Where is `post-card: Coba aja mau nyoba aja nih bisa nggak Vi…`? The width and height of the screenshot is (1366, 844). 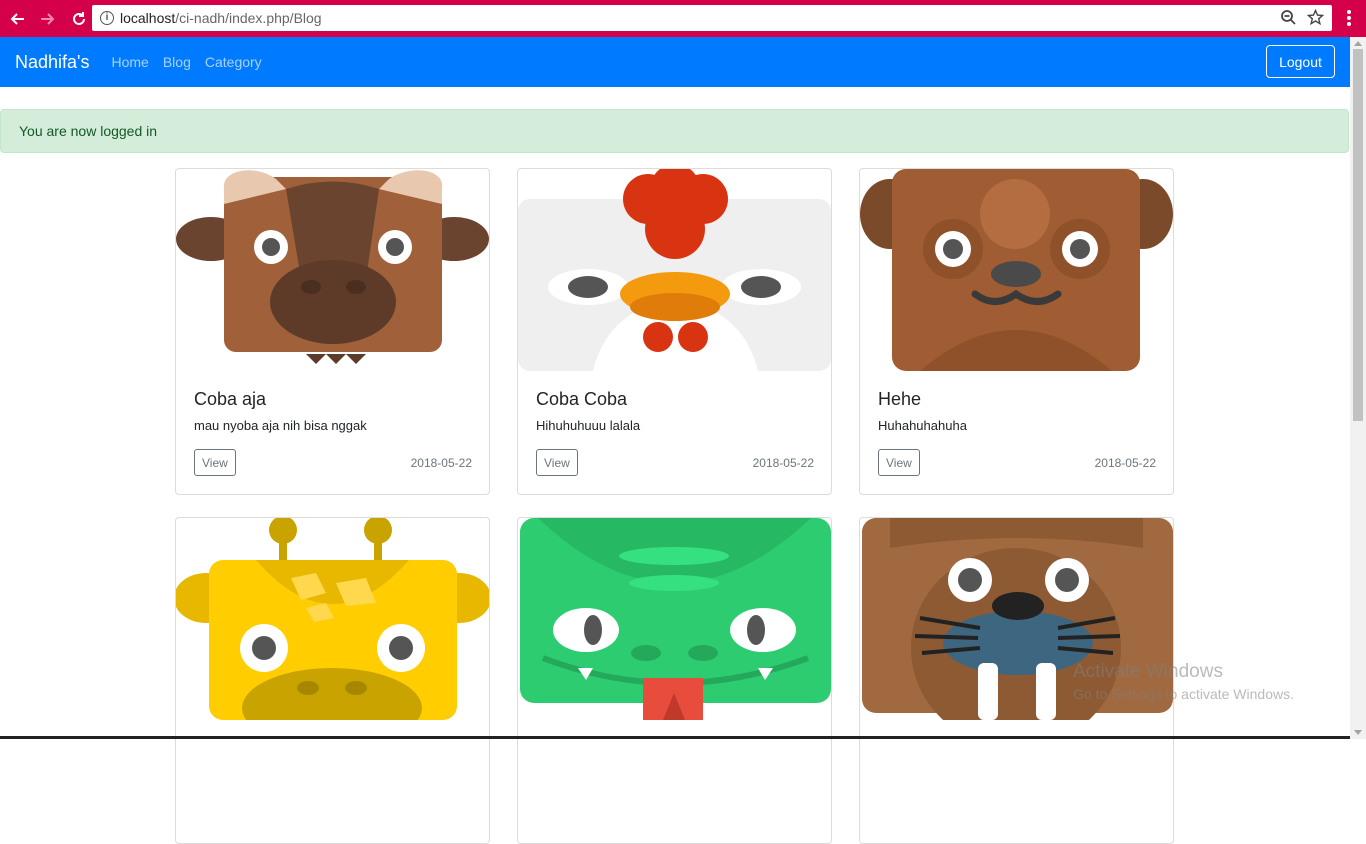 post-card: Coba aja mau nyoba aja nih bisa nggak Vi… is located at coordinates (332, 331).